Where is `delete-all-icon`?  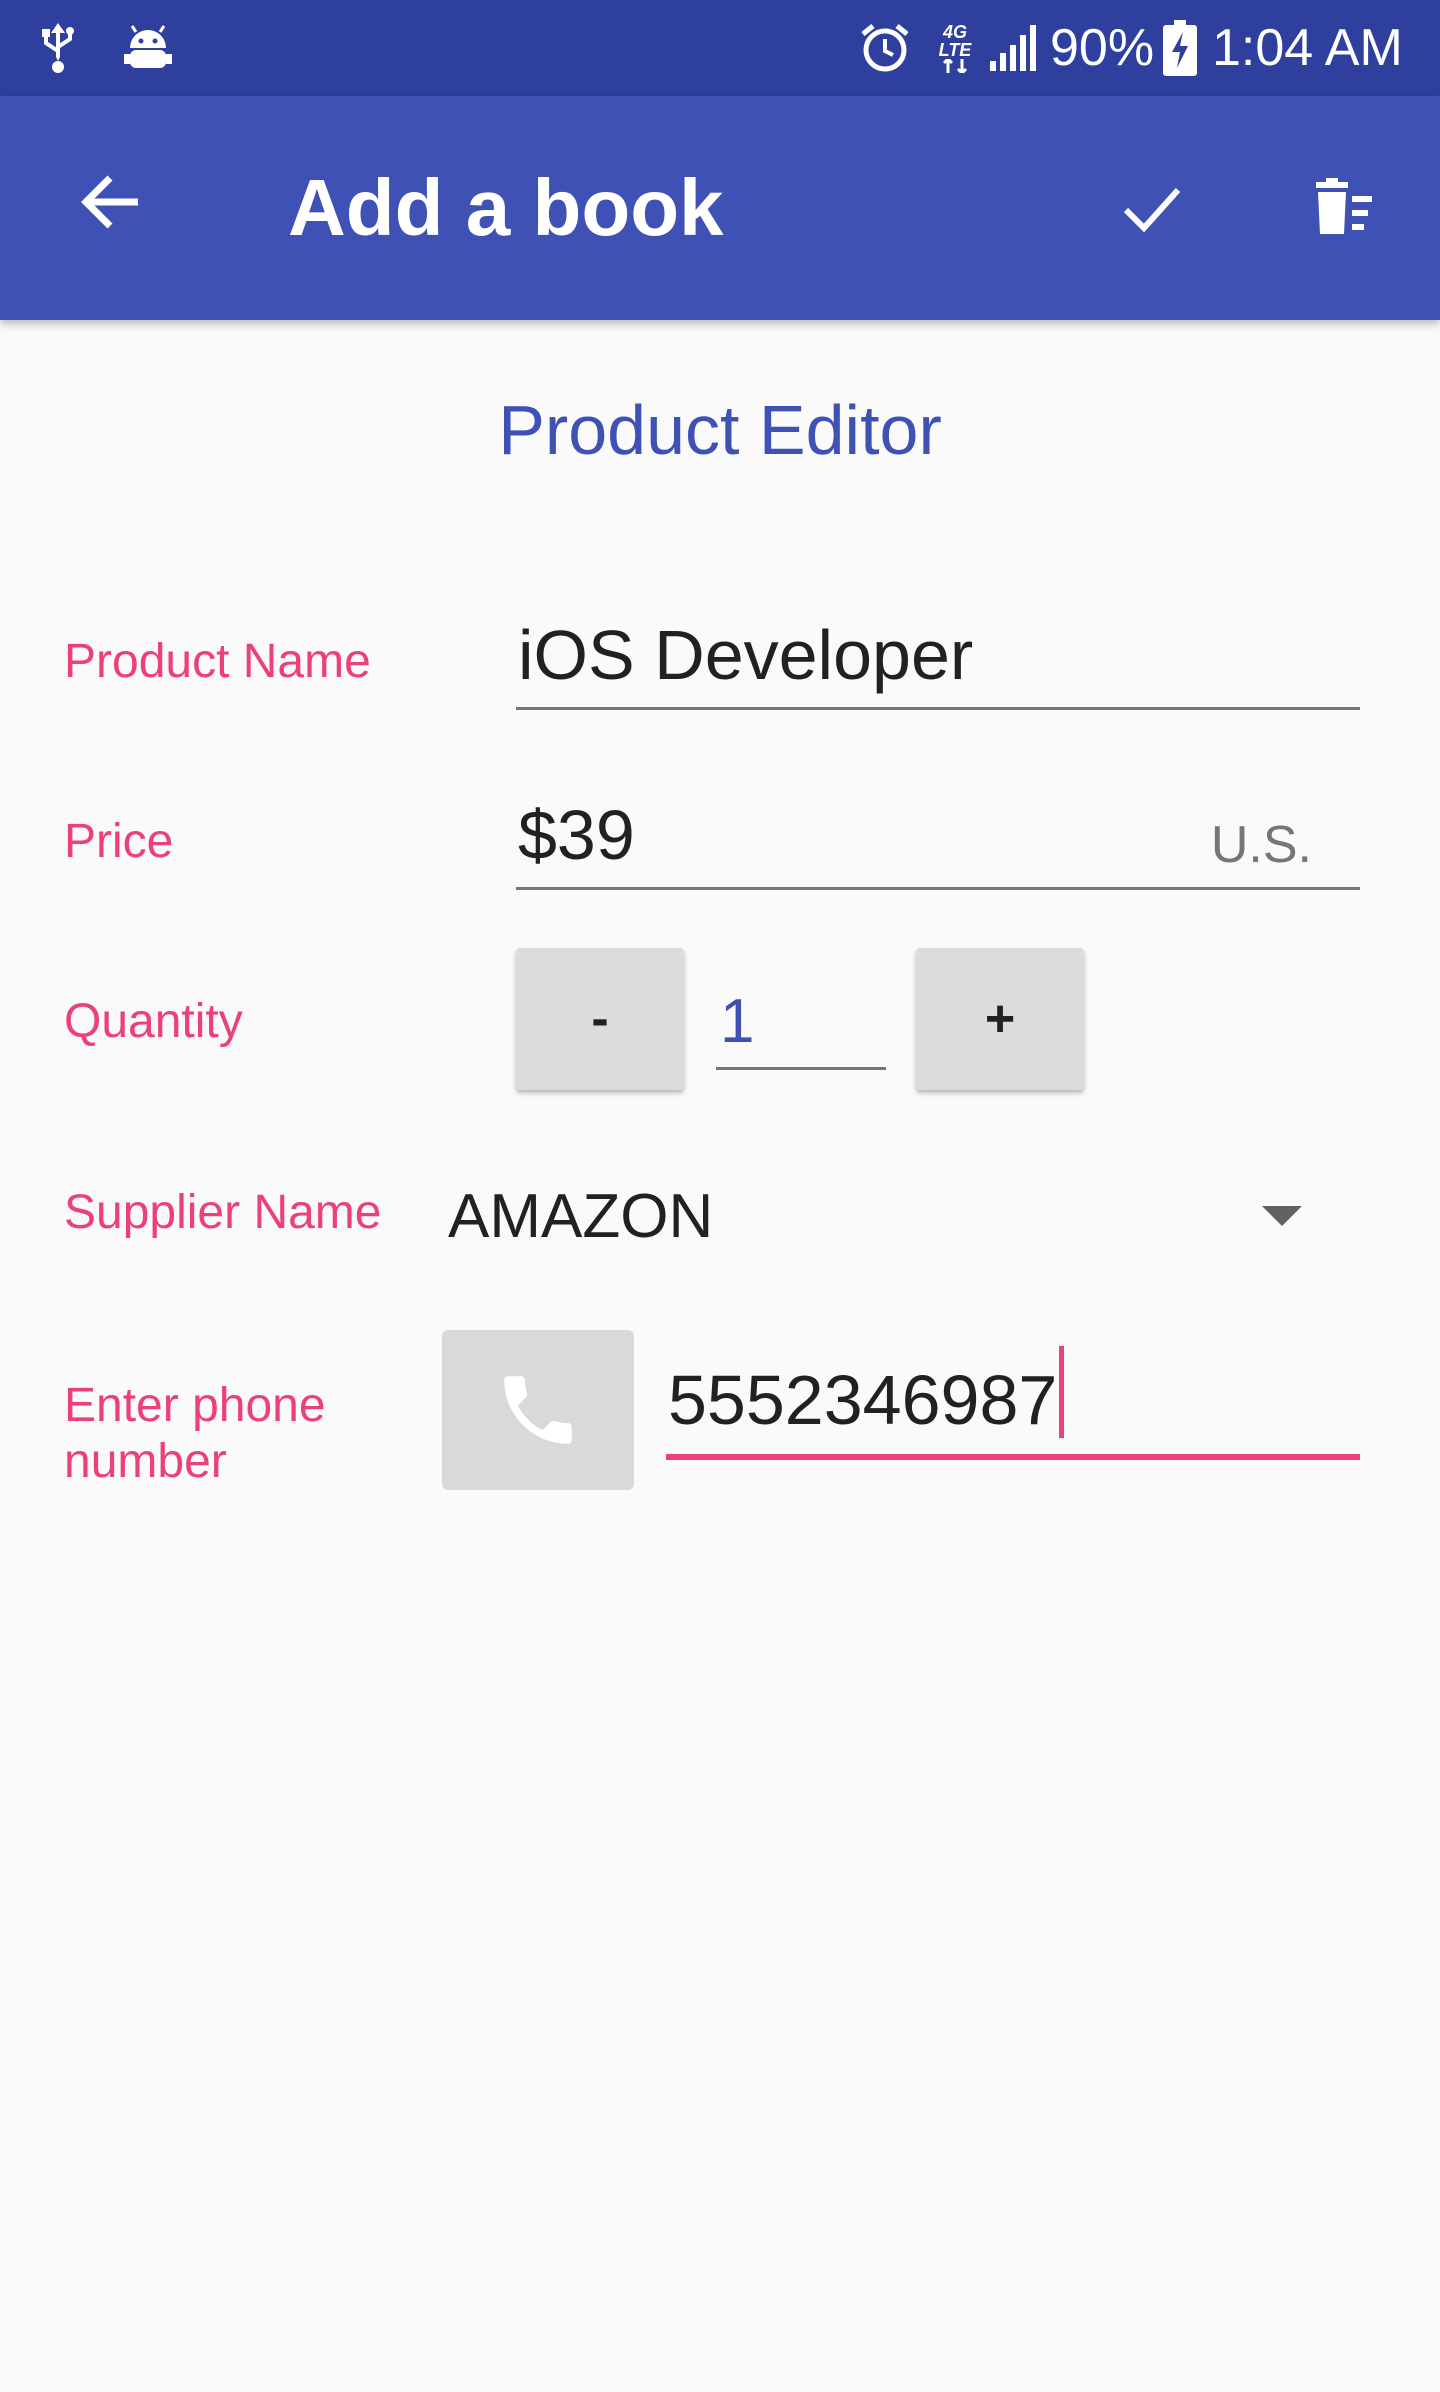 delete-all-icon is located at coordinates (1344, 206).